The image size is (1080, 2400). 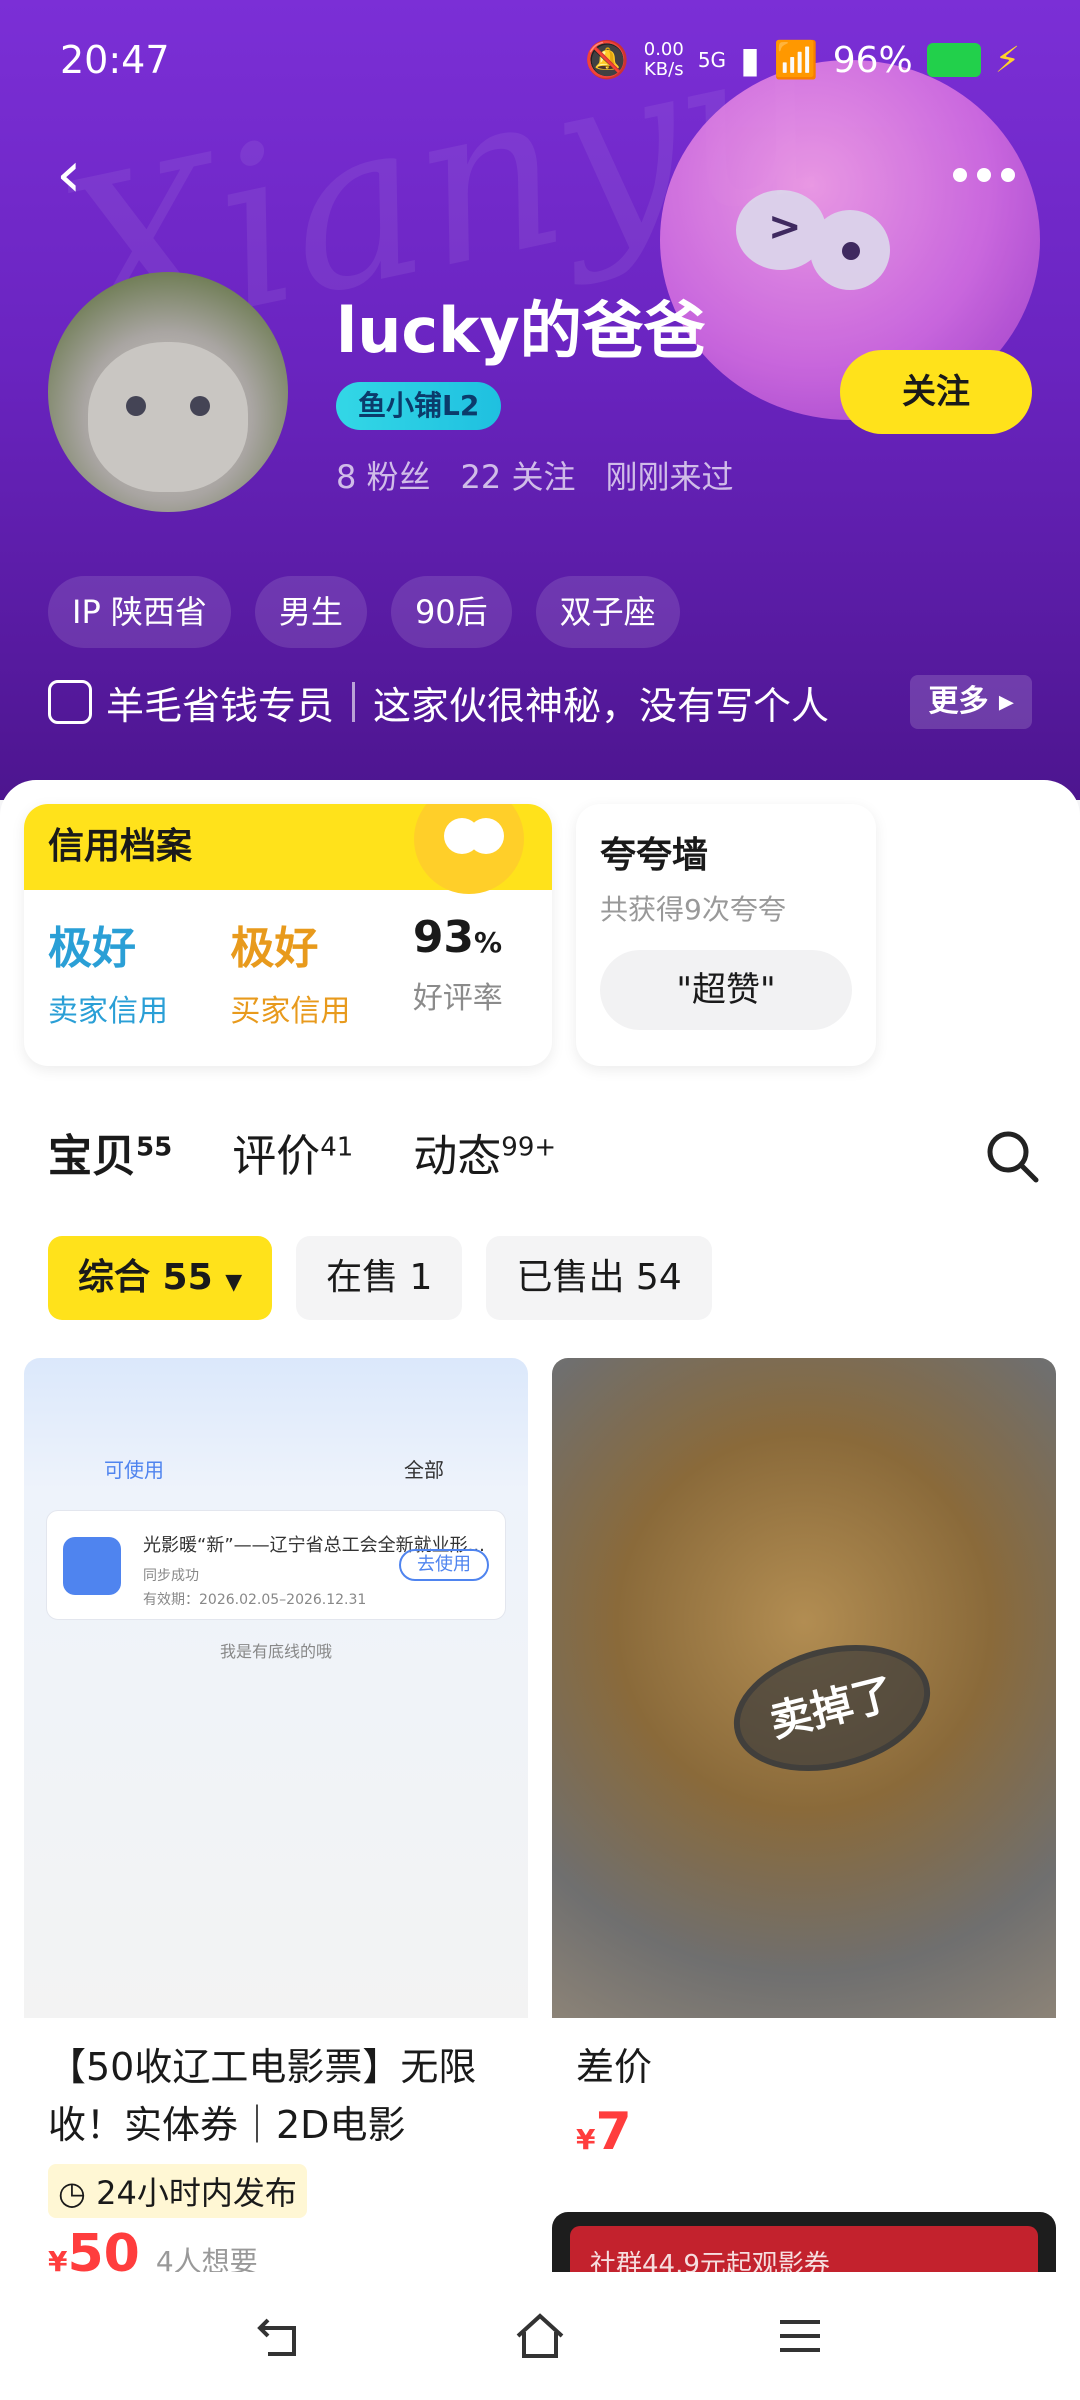 What do you see at coordinates (424, 1470) in the screenshot?
I see `thumb-tab-all: 全部` at bounding box center [424, 1470].